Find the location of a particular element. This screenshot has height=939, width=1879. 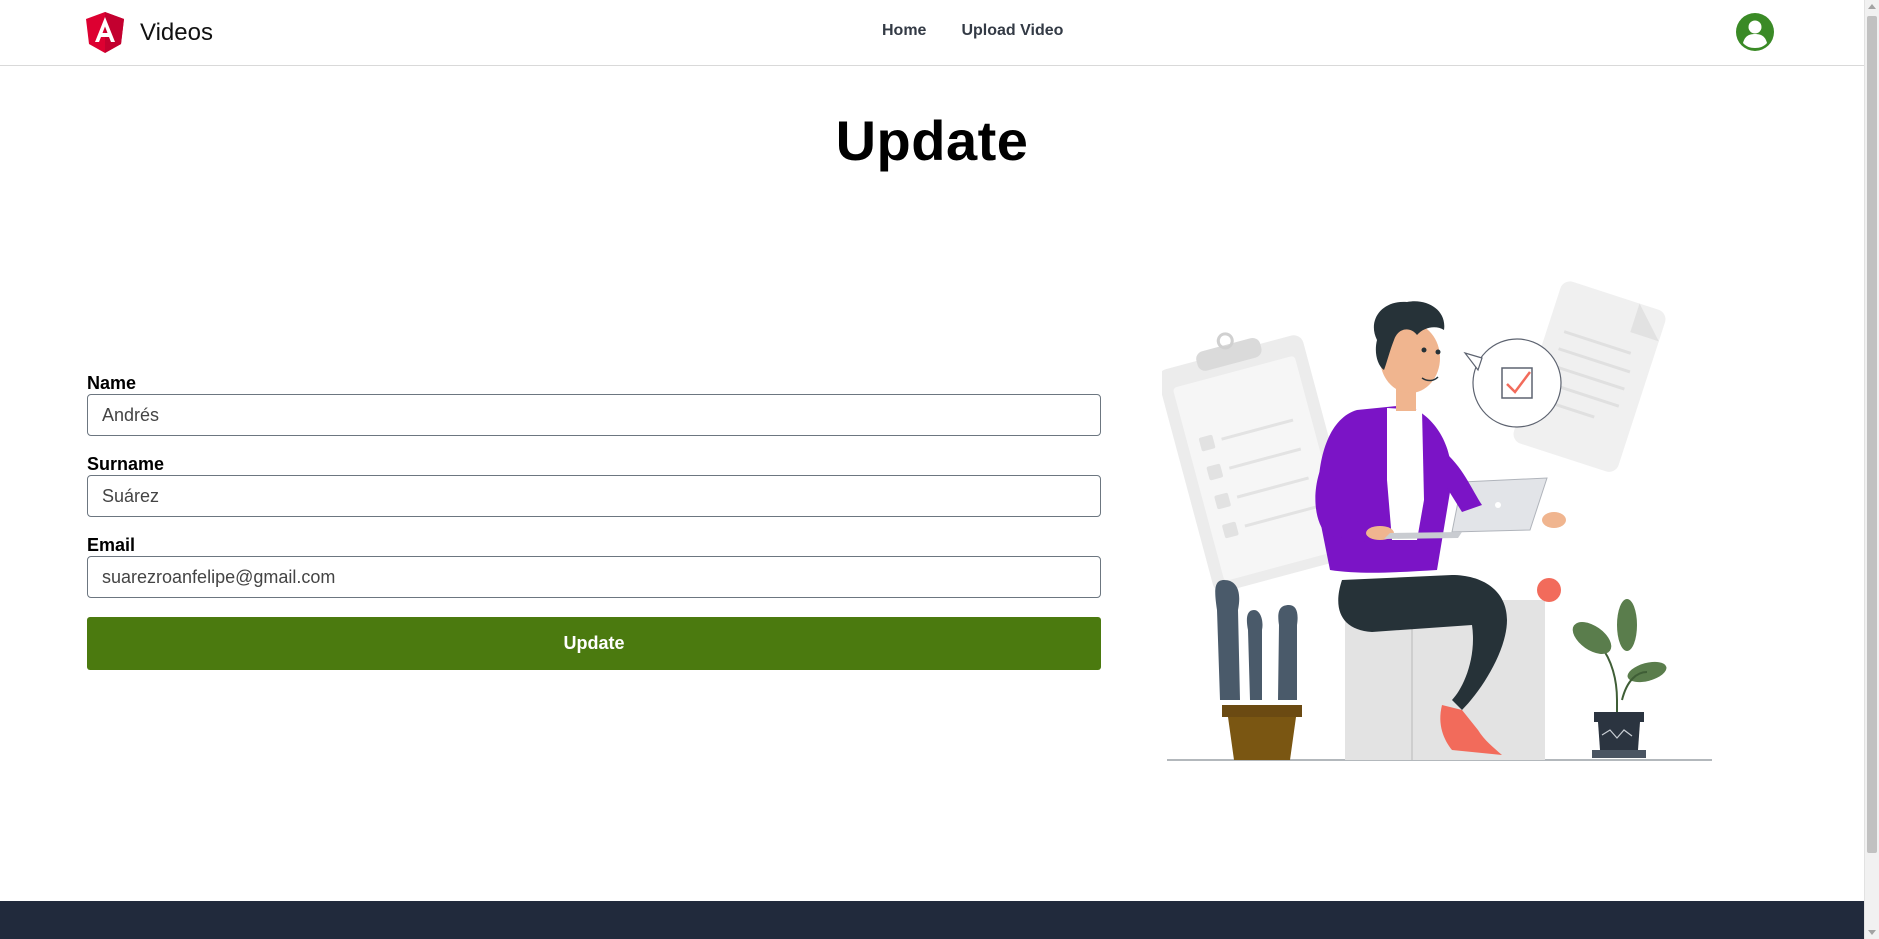

footer is located at coordinates (932, 920).